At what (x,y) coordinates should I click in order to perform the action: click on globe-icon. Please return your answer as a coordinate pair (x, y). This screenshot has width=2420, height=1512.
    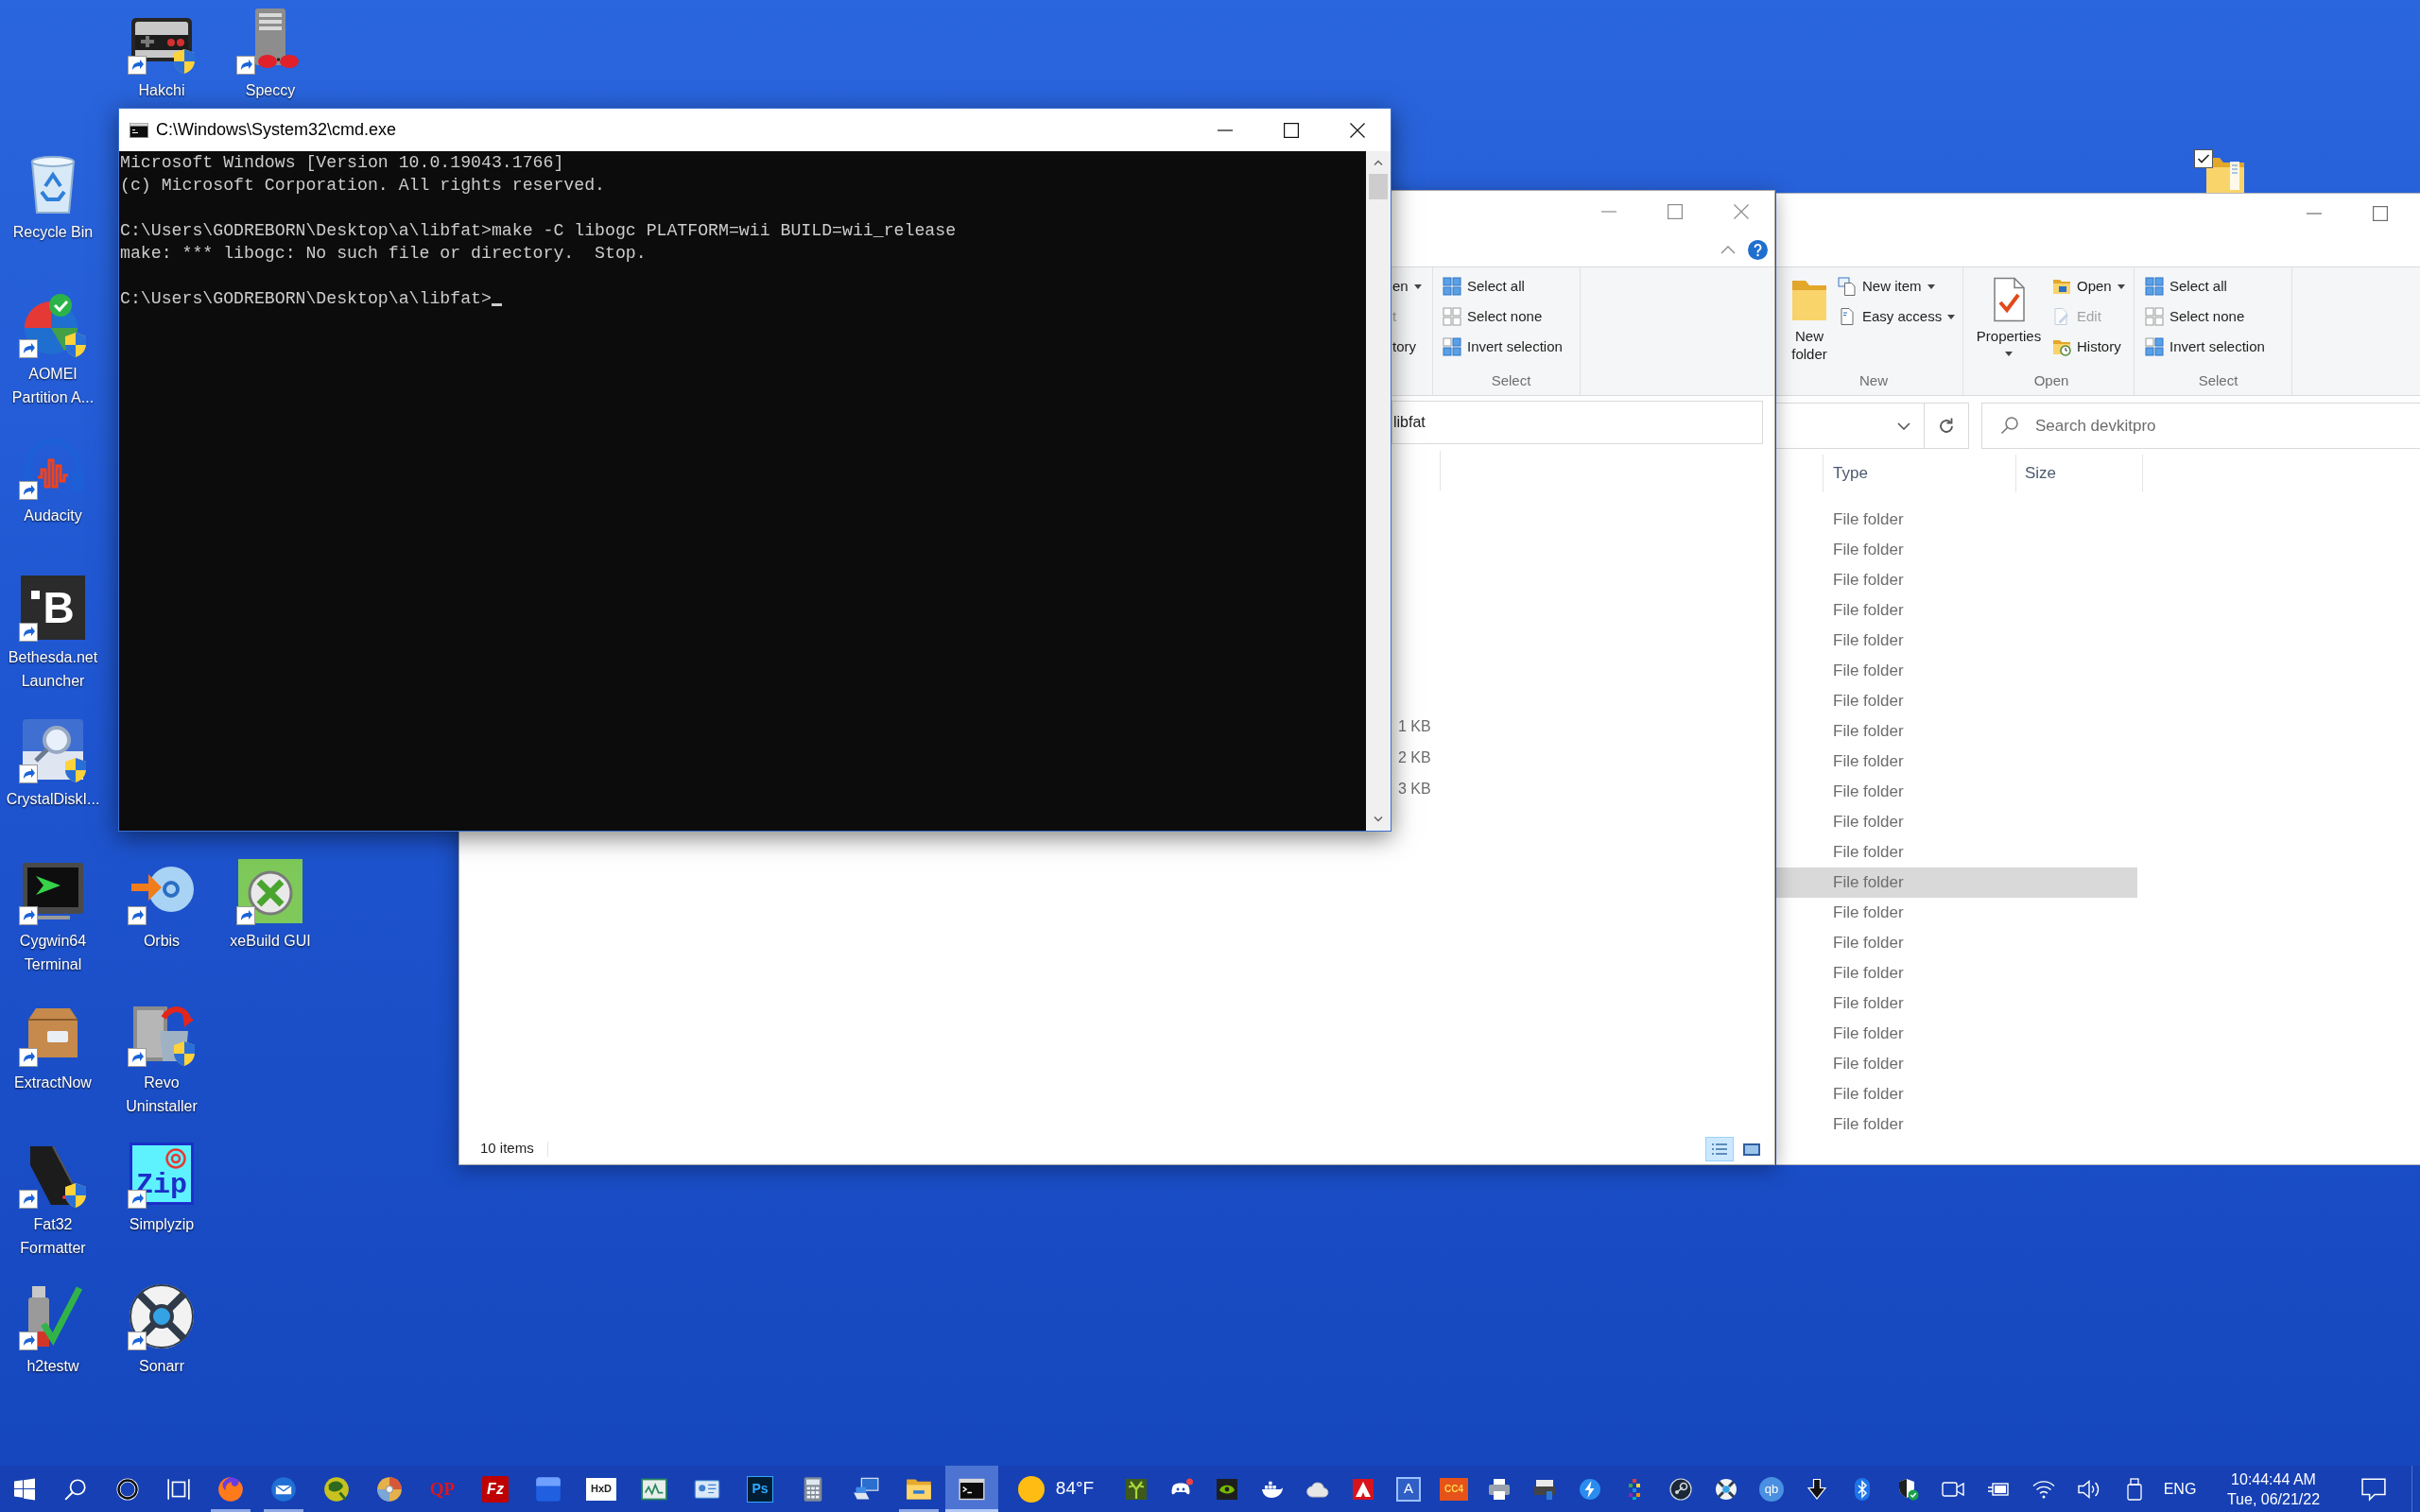
    Looking at the image, I should click on (230, 1489).